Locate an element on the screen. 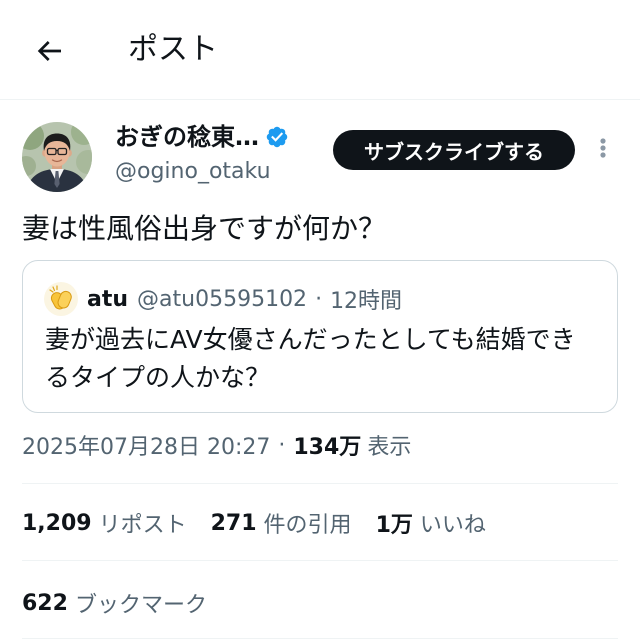  quotes-label: 件の引用 is located at coordinates (307, 525).